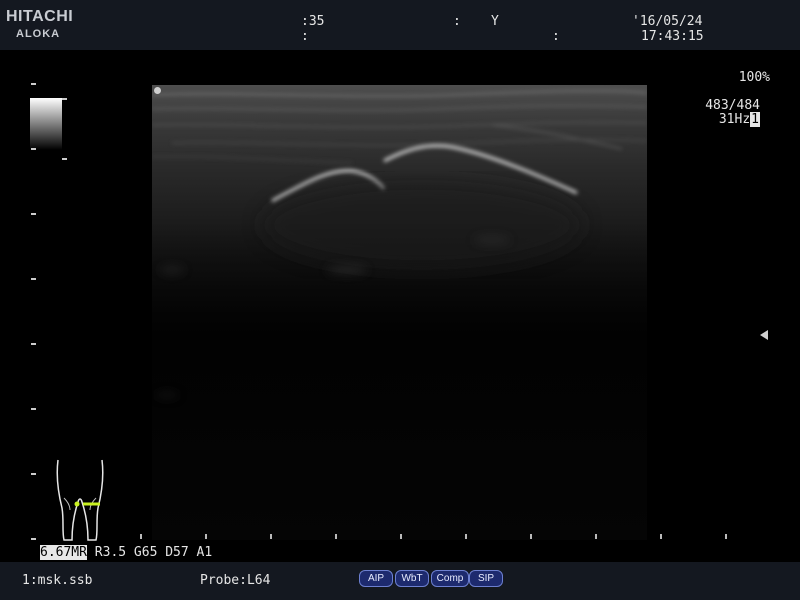 The image size is (800, 600). What do you see at coordinates (457, 21) in the screenshot?
I see `patient-field-3: :` at bounding box center [457, 21].